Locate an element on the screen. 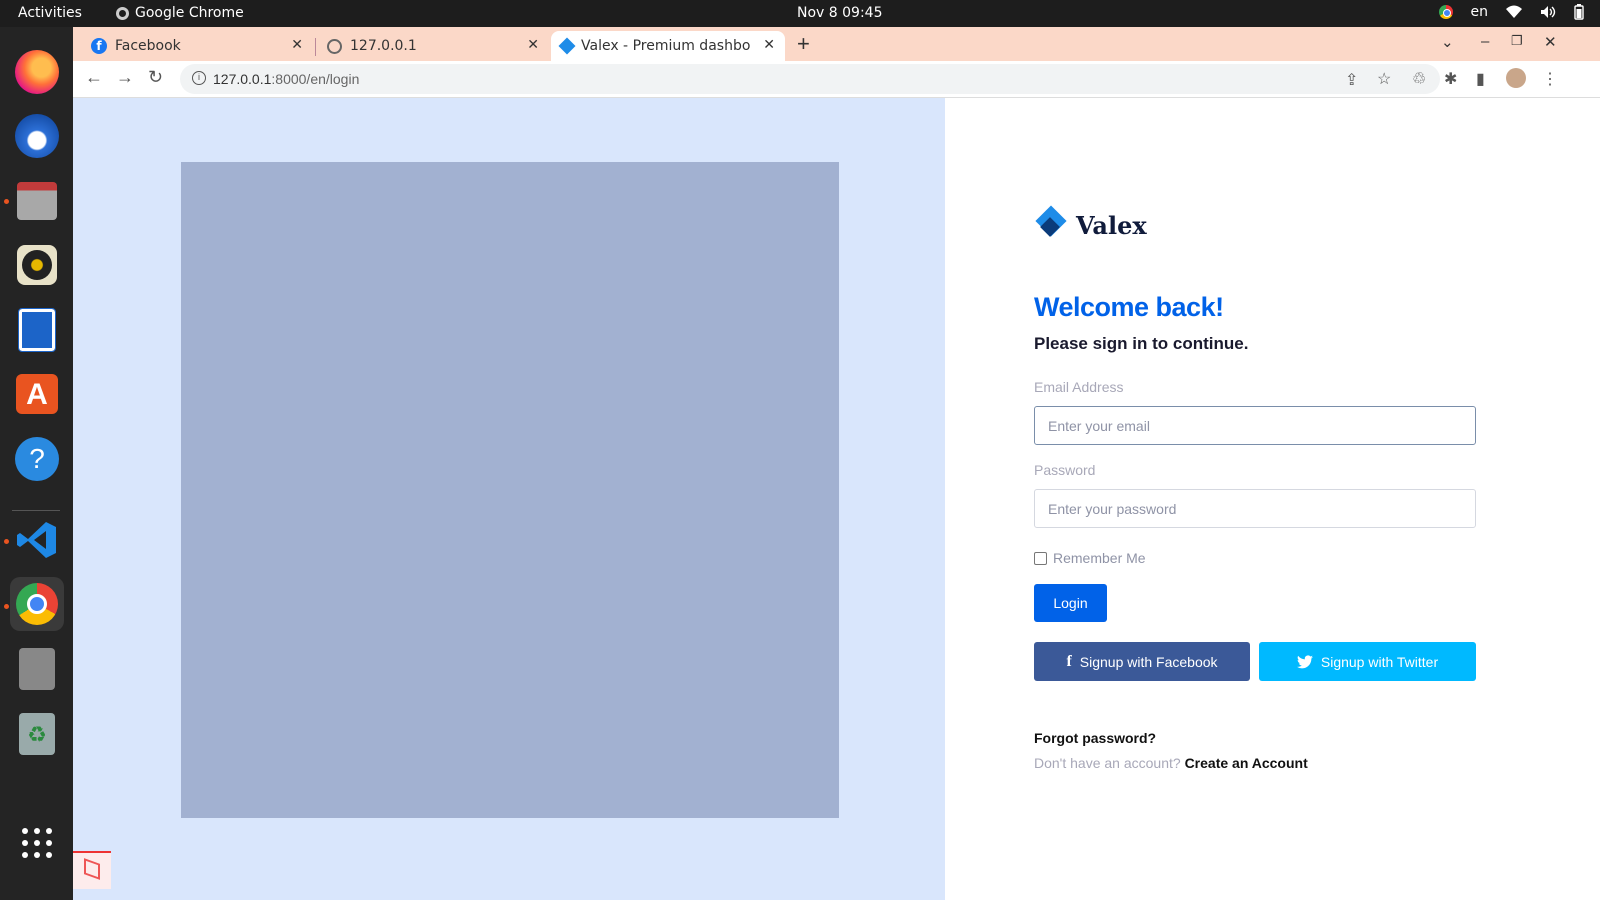 The image size is (1600, 900). remember-me-label: Remember Me is located at coordinates (1099, 558).